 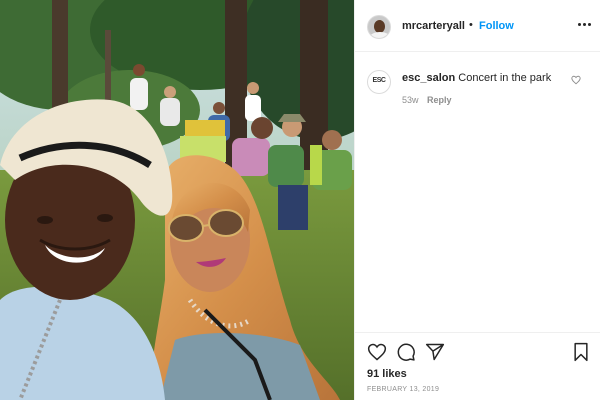 I want to click on bookmark-icon, so click(x=581, y=352).